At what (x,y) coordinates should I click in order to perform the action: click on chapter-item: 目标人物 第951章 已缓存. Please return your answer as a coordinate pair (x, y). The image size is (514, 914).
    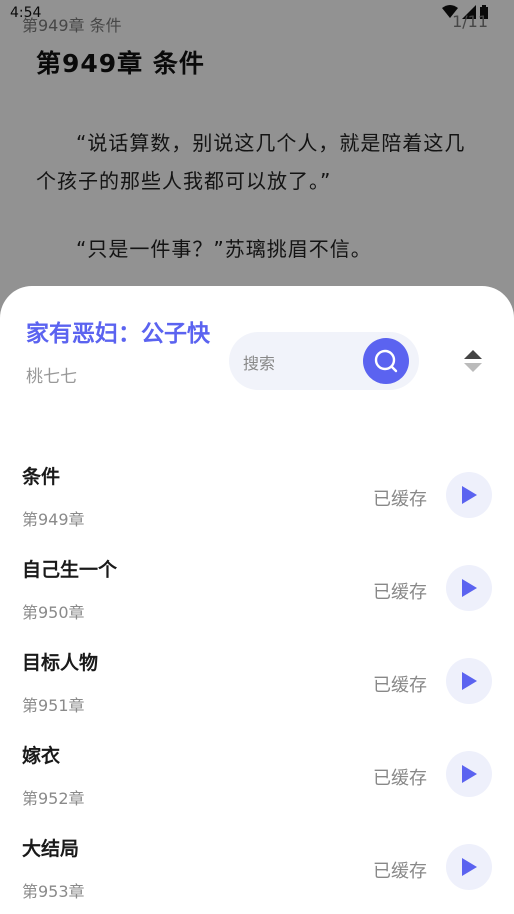
    Looking at the image, I should click on (257, 678).